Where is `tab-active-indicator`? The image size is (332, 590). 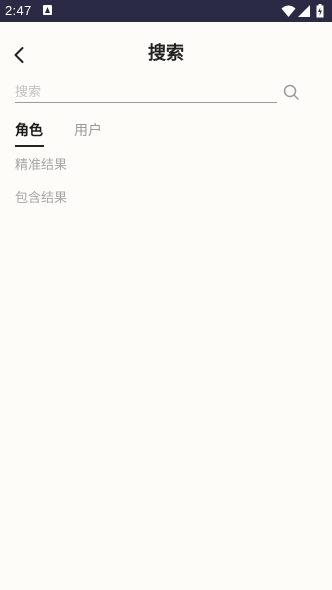 tab-active-indicator is located at coordinates (29, 146).